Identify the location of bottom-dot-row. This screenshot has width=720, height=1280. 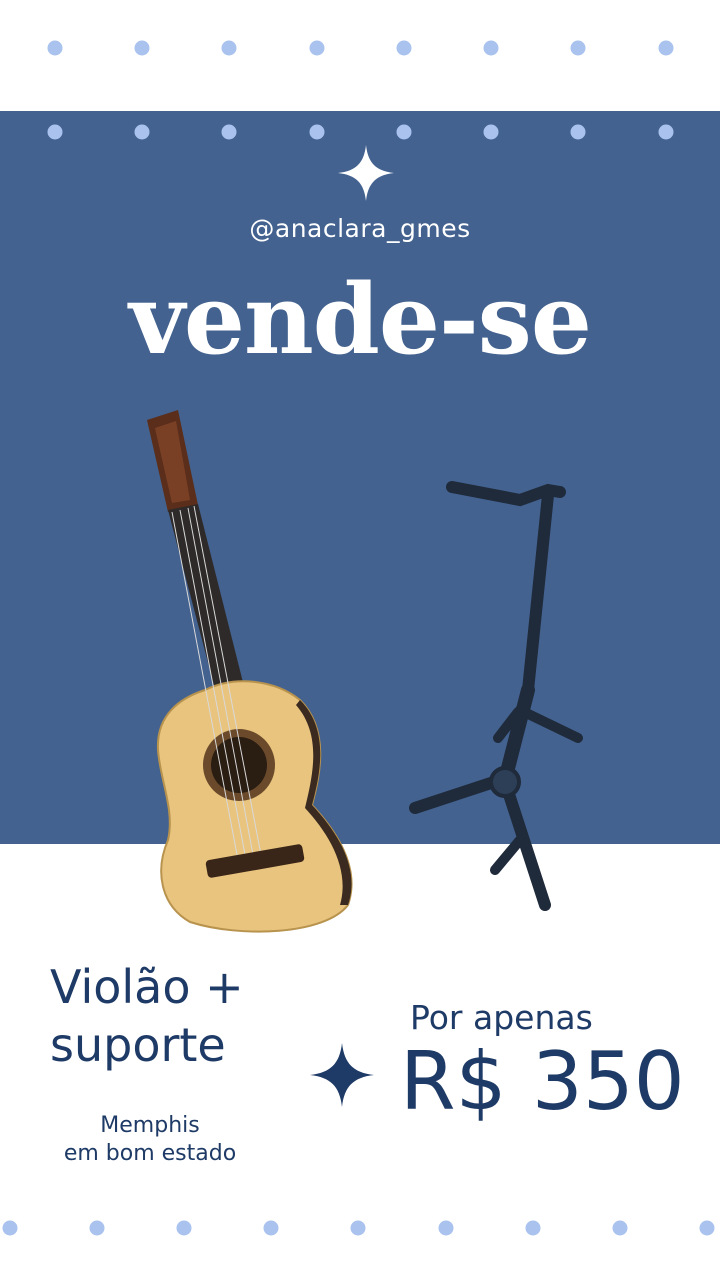
(360, 1228).